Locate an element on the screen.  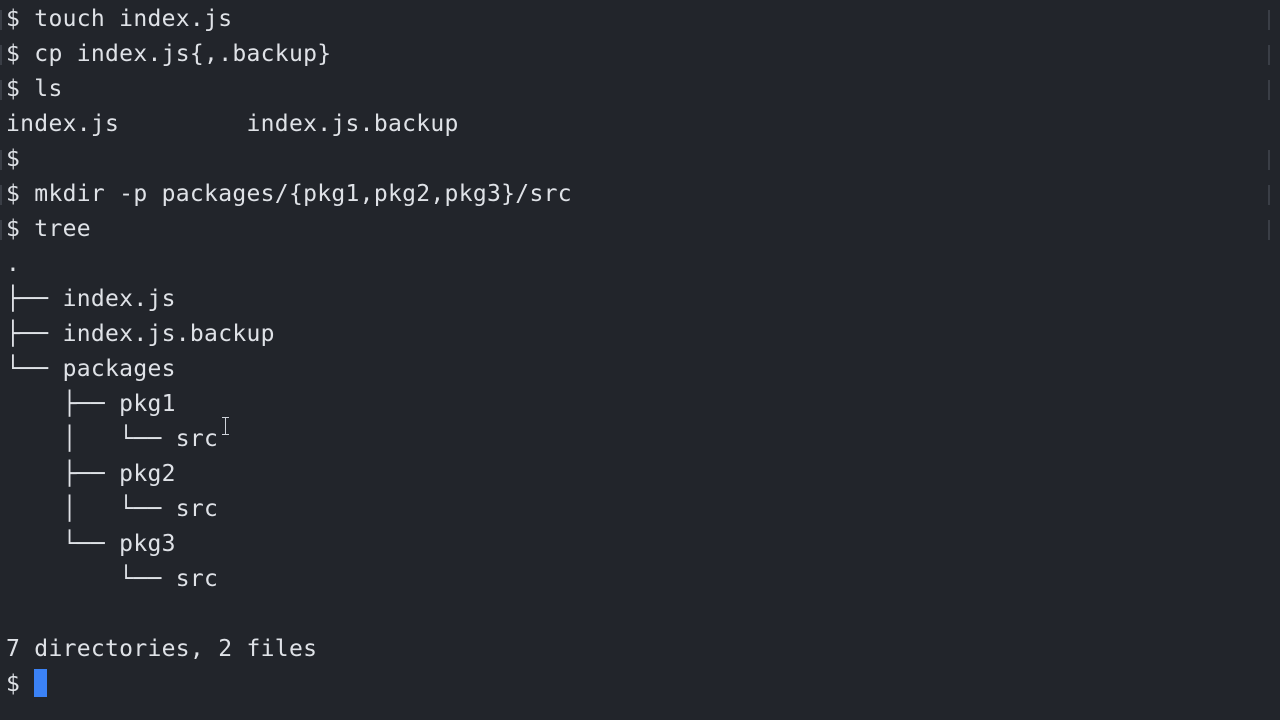
command-line: $ touch index.js is located at coordinates (119, 19).